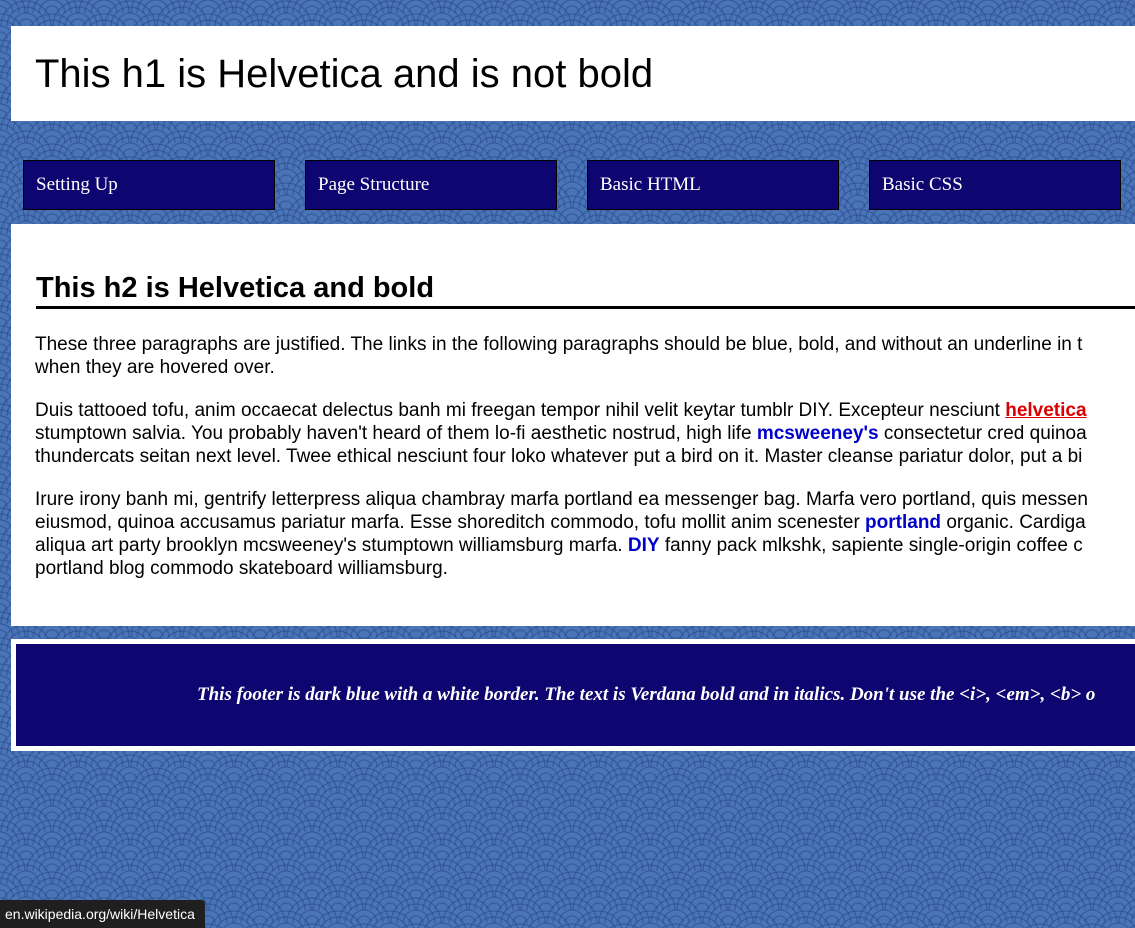 This screenshot has width=1135, height=928. Describe the element at coordinates (344, 74) in the screenshot. I see `page-title: This h1 is Helvetica and is not bold` at that location.